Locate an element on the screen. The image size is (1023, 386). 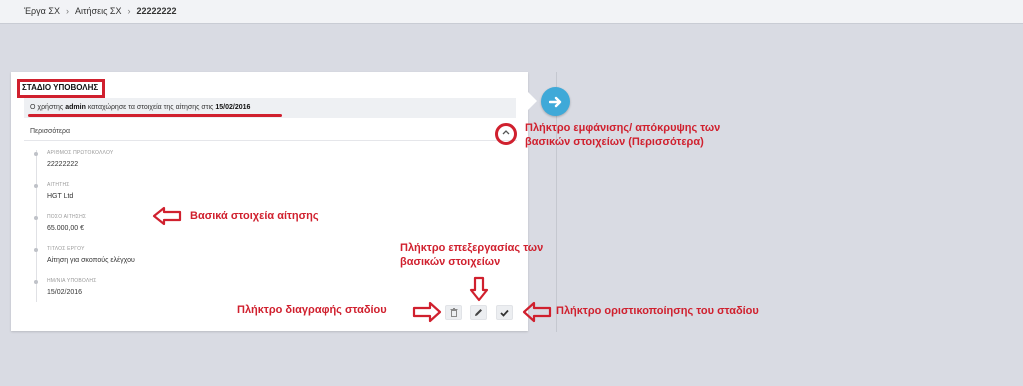
info-middle: καταχώρησε τα στοιχεία της αίτησης στις is located at coordinates (150, 107).